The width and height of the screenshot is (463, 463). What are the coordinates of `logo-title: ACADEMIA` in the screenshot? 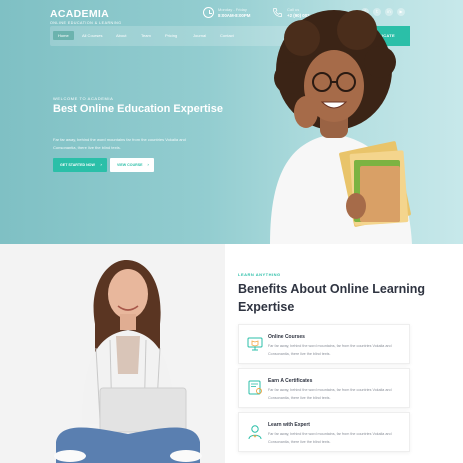 It's located at (79, 14).